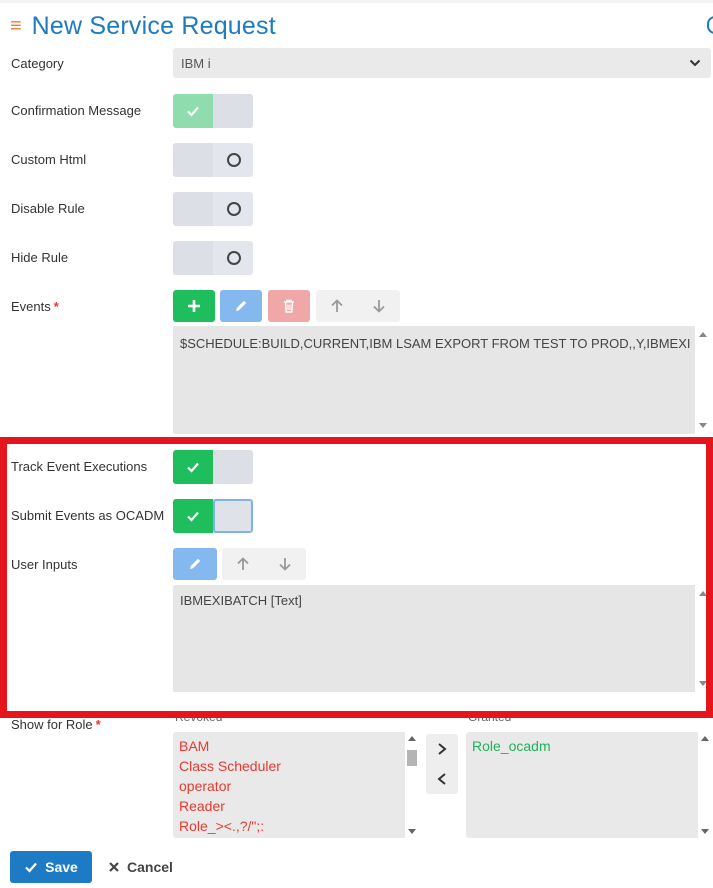 This screenshot has width=713, height=888. I want to click on granted-label: Granted, so click(490, 717).